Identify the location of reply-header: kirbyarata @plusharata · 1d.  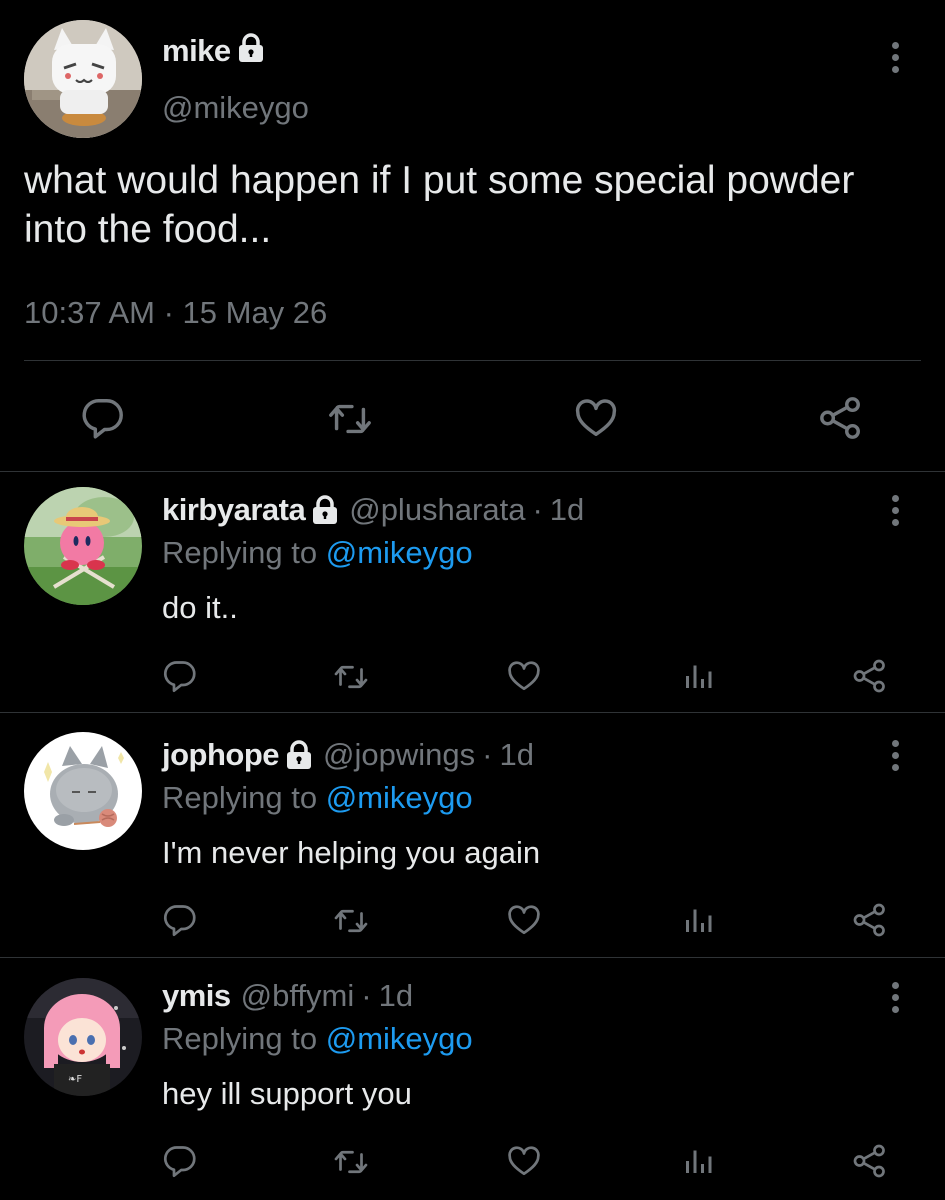
(373, 510).